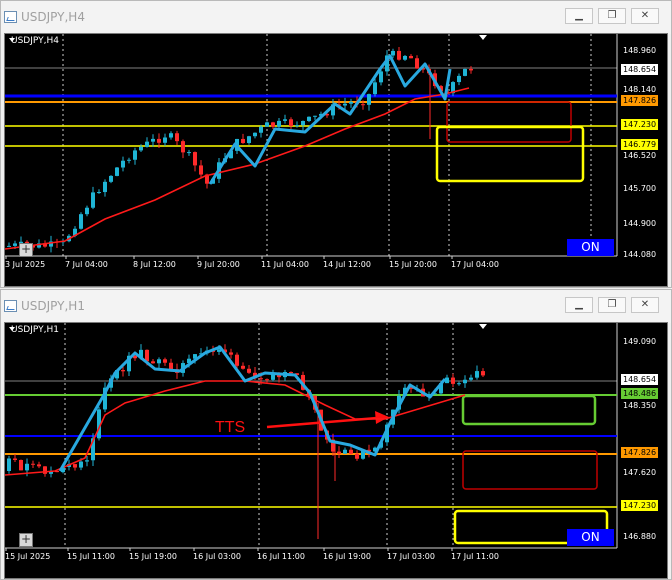  What do you see at coordinates (25, 264) in the screenshot?
I see `time-scale-label: 3 Jul 2025` at bounding box center [25, 264].